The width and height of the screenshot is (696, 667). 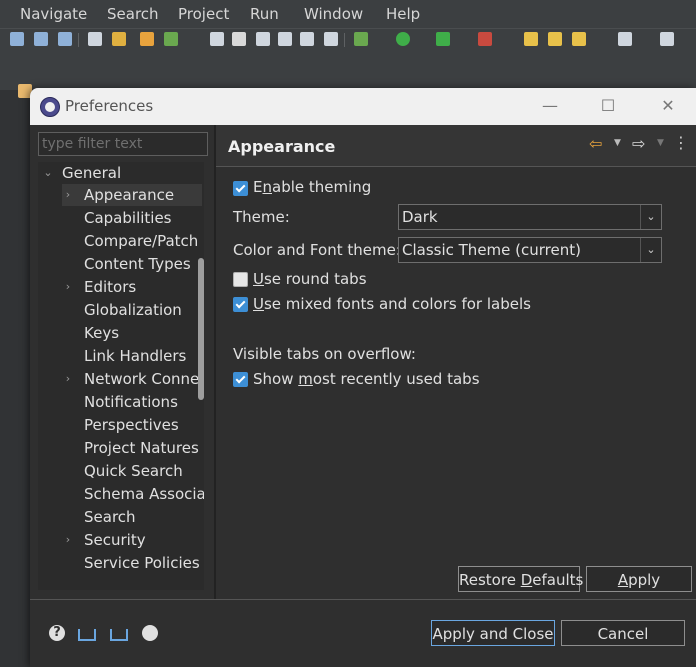 What do you see at coordinates (240, 304) in the screenshot?
I see `use-mixed-fonts-checkbox` at bounding box center [240, 304].